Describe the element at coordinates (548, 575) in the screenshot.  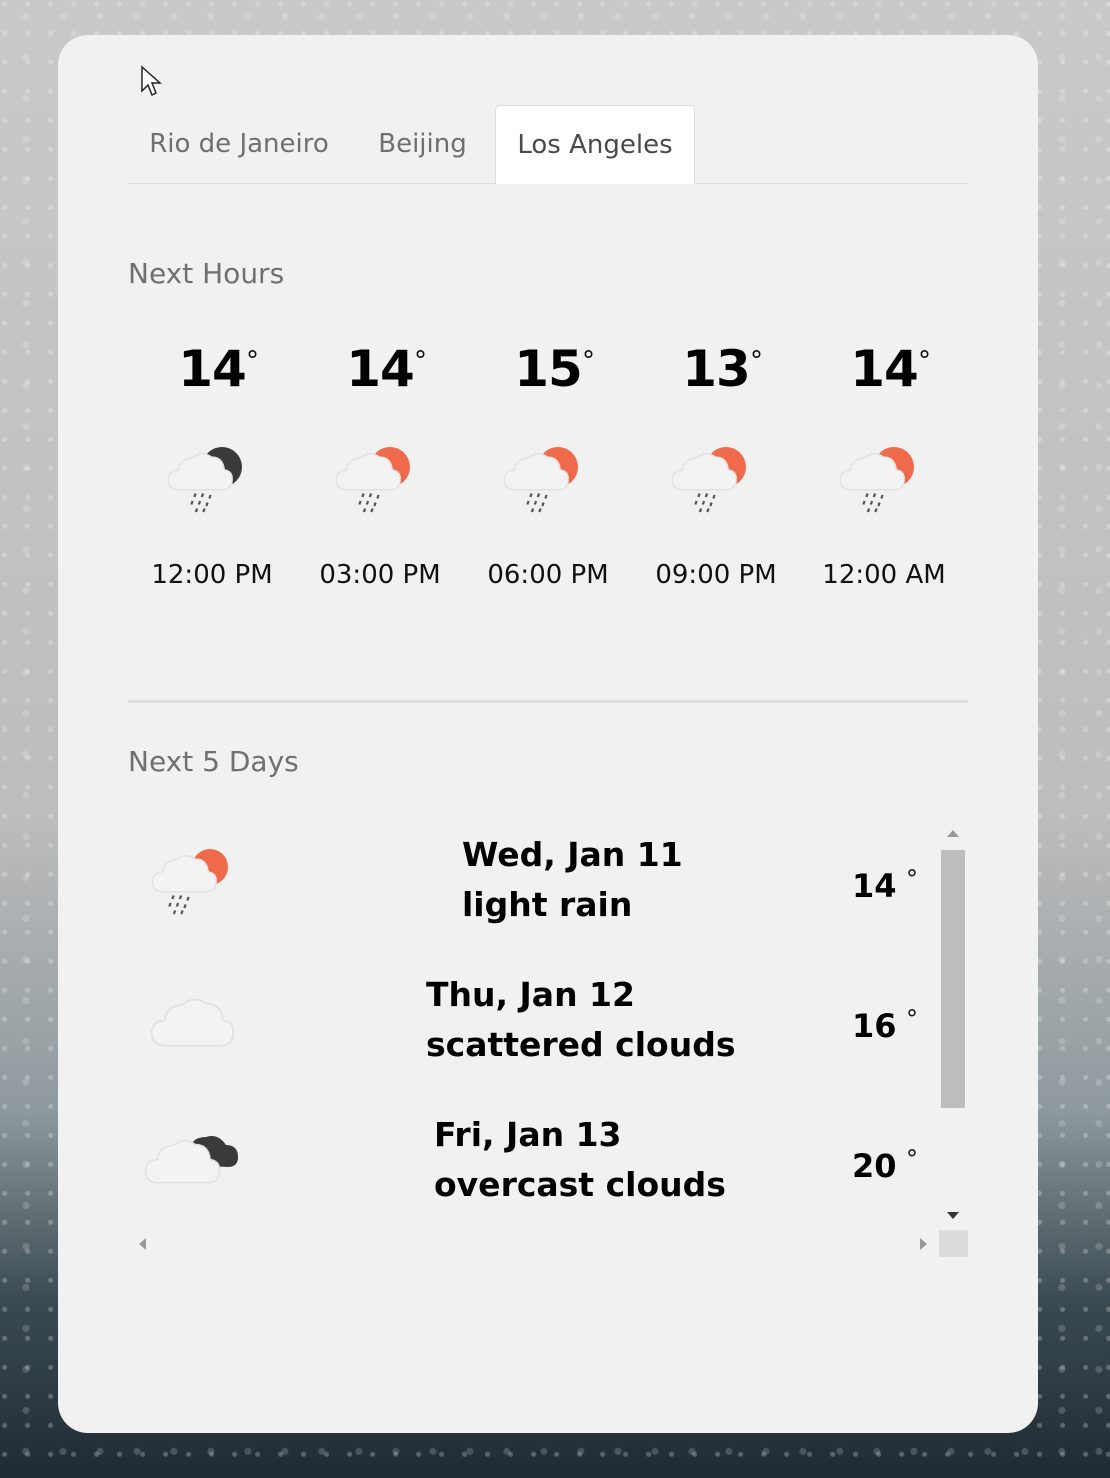
I see `hour-time: 06:00 PM` at that location.